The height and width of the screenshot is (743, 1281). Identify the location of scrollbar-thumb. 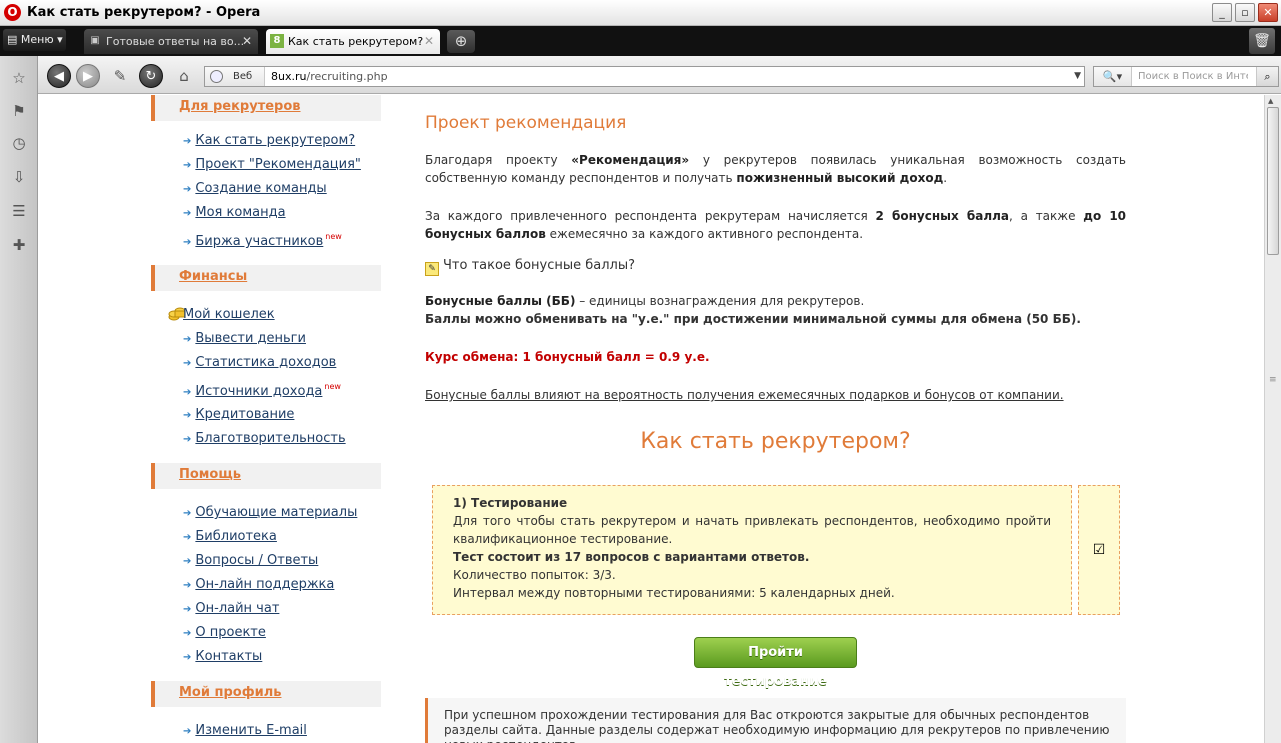
(1273, 181).